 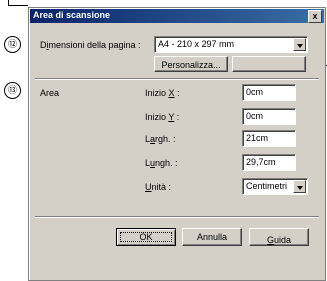 What do you see at coordinates (315, 16) in the screenshot?
I see `close-button: x` at bounding box center [315, 16].